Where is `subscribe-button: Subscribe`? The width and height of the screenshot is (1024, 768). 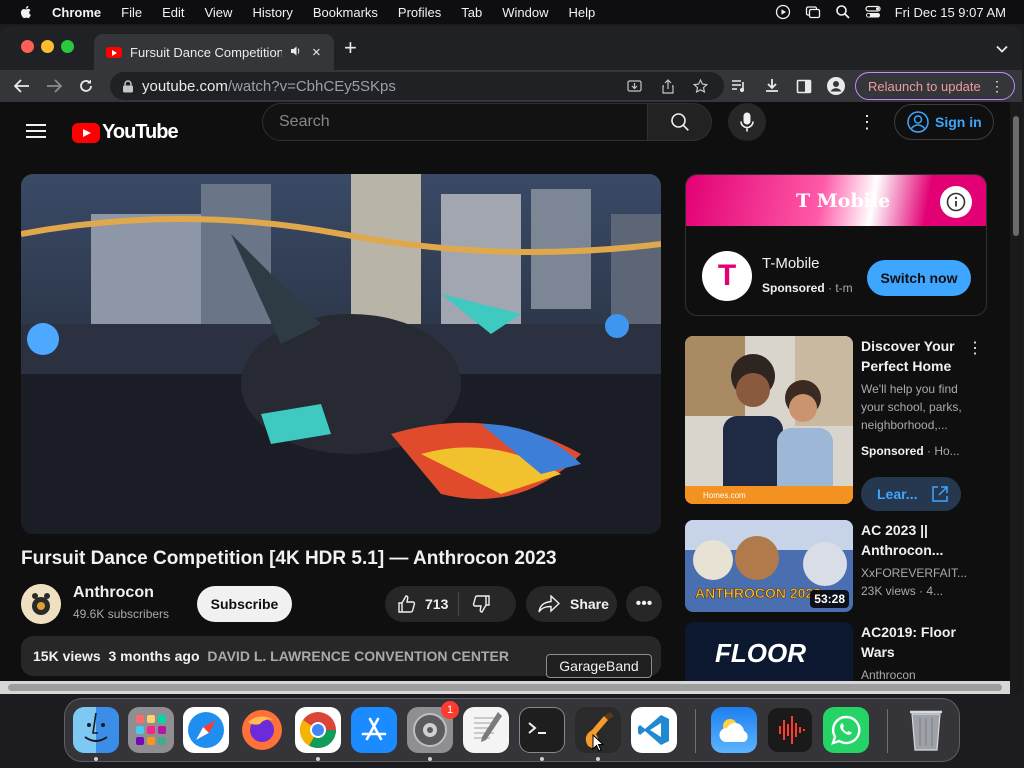 subscribe-button: Subscribe is located at coordinates (244, 604).